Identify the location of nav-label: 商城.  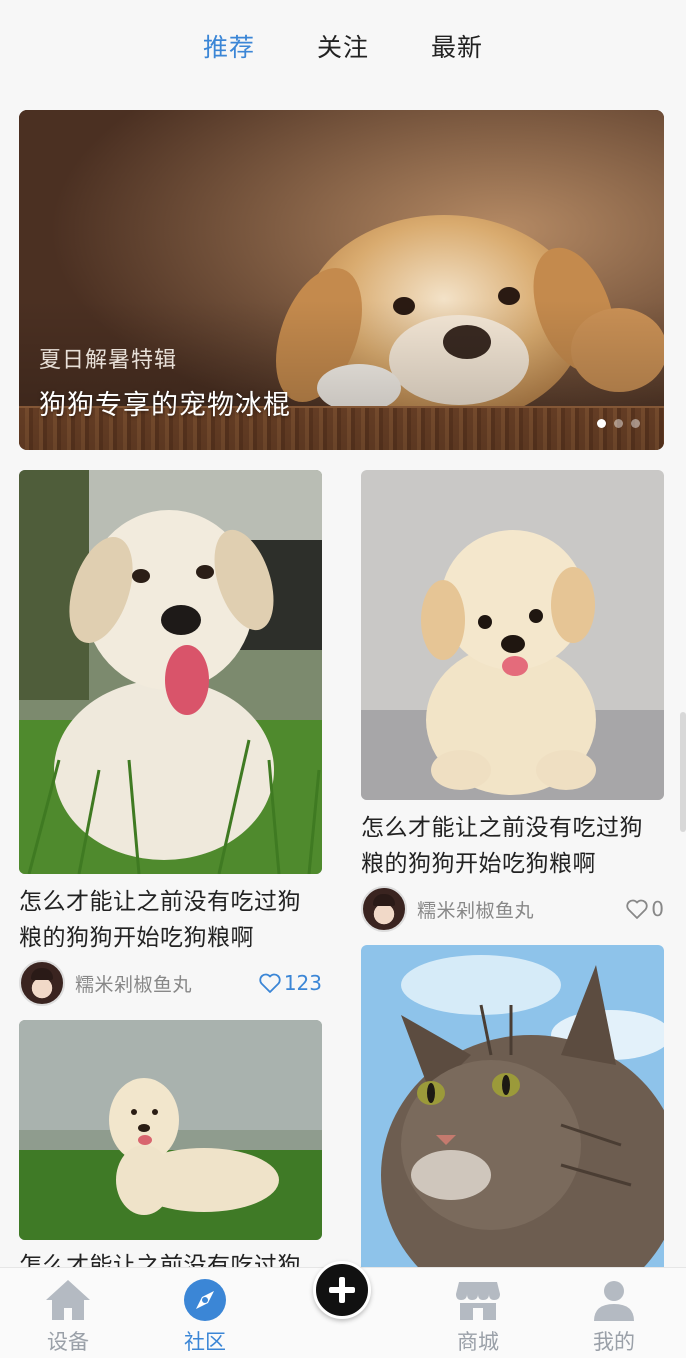
(478, 1342).